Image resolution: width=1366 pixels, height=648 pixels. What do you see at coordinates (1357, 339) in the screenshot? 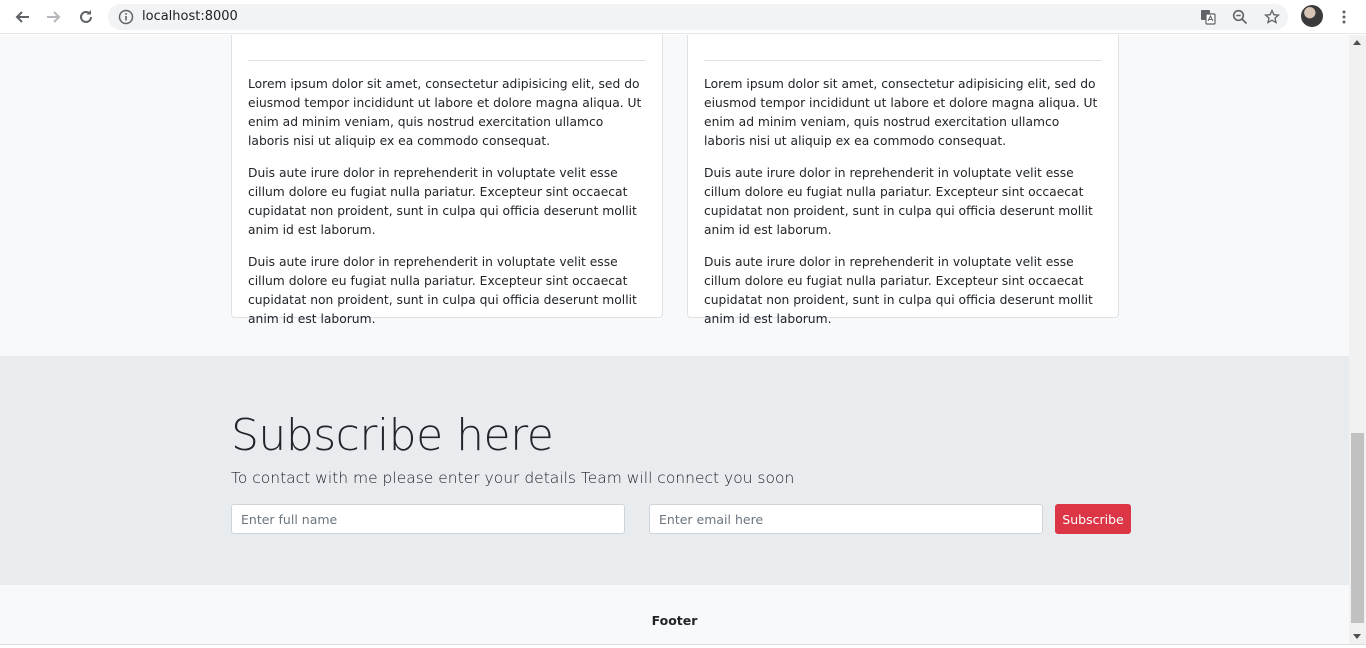
I see `page-scrollbar` at bounding box center [1357, 339].